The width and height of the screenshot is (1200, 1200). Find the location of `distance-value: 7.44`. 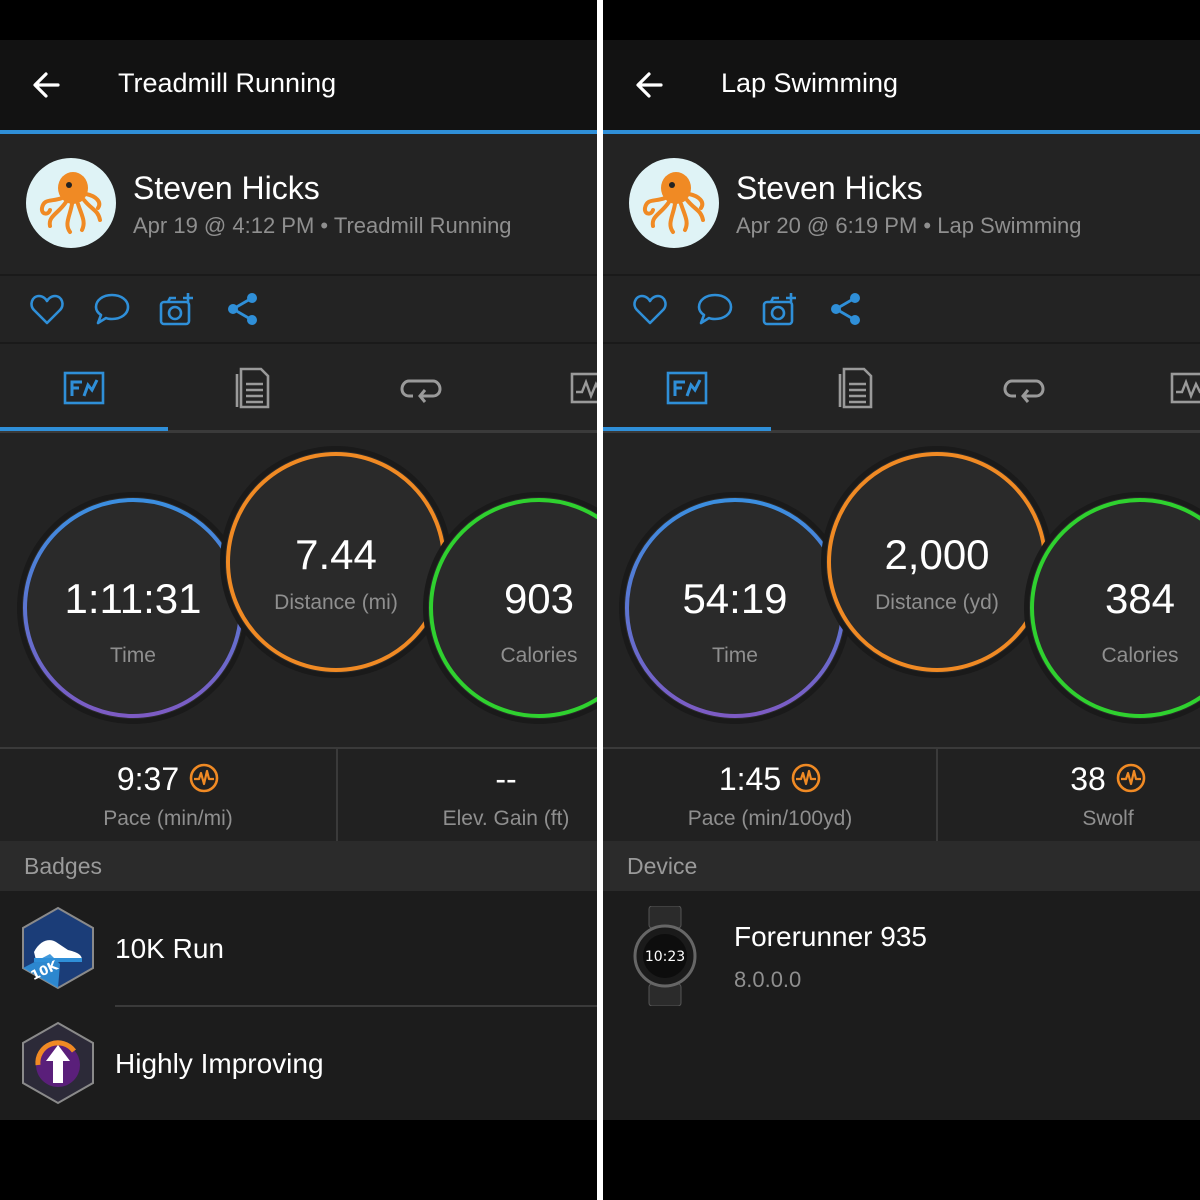

distance-value: 7.44 is located at coordinates (336, 554).